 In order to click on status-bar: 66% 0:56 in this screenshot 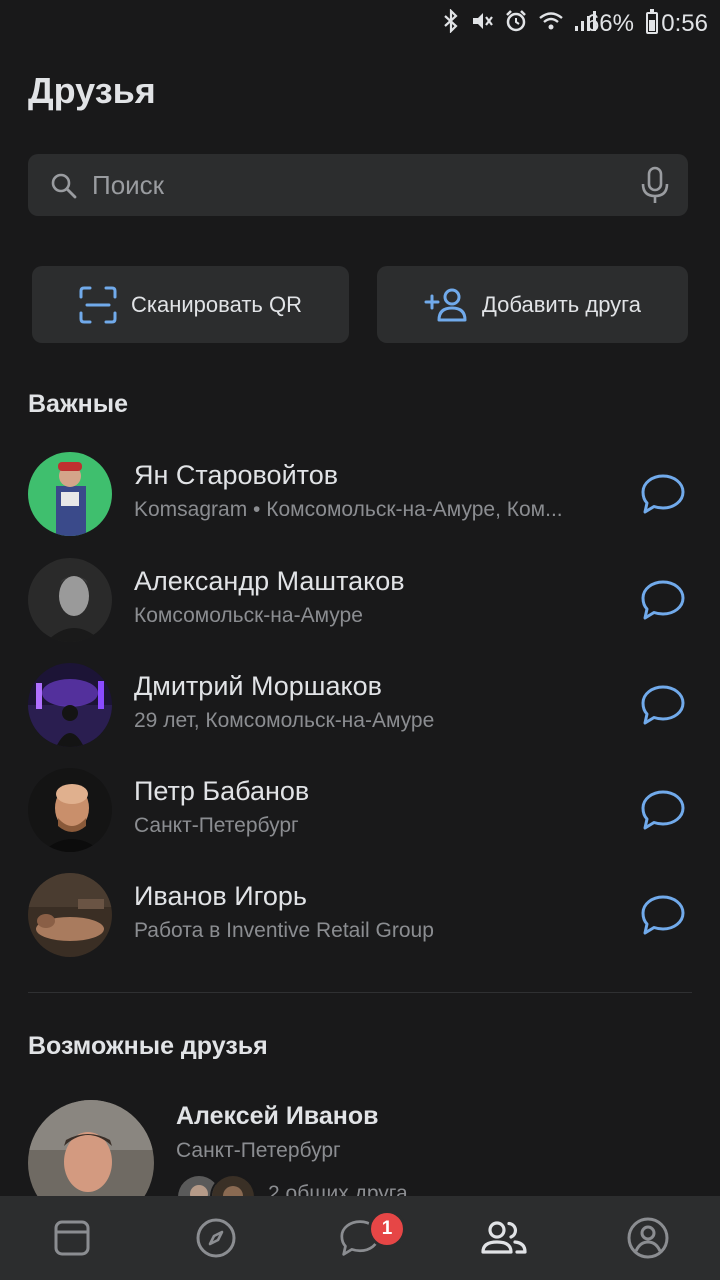, I will do `click(360, 23)`.